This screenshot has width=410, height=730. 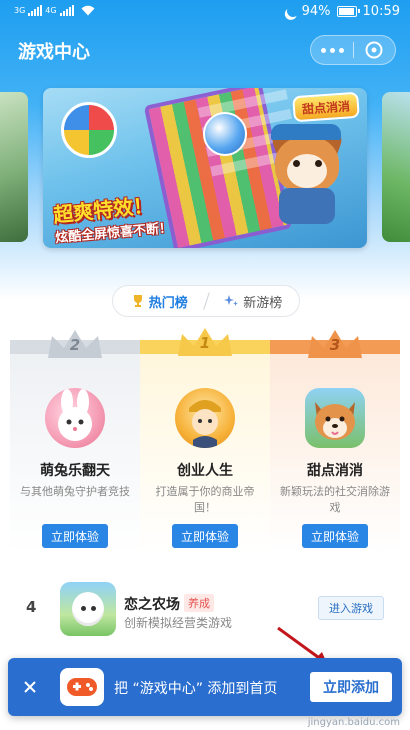 I want to click on businessman-icon, so click(x=205, y=424).